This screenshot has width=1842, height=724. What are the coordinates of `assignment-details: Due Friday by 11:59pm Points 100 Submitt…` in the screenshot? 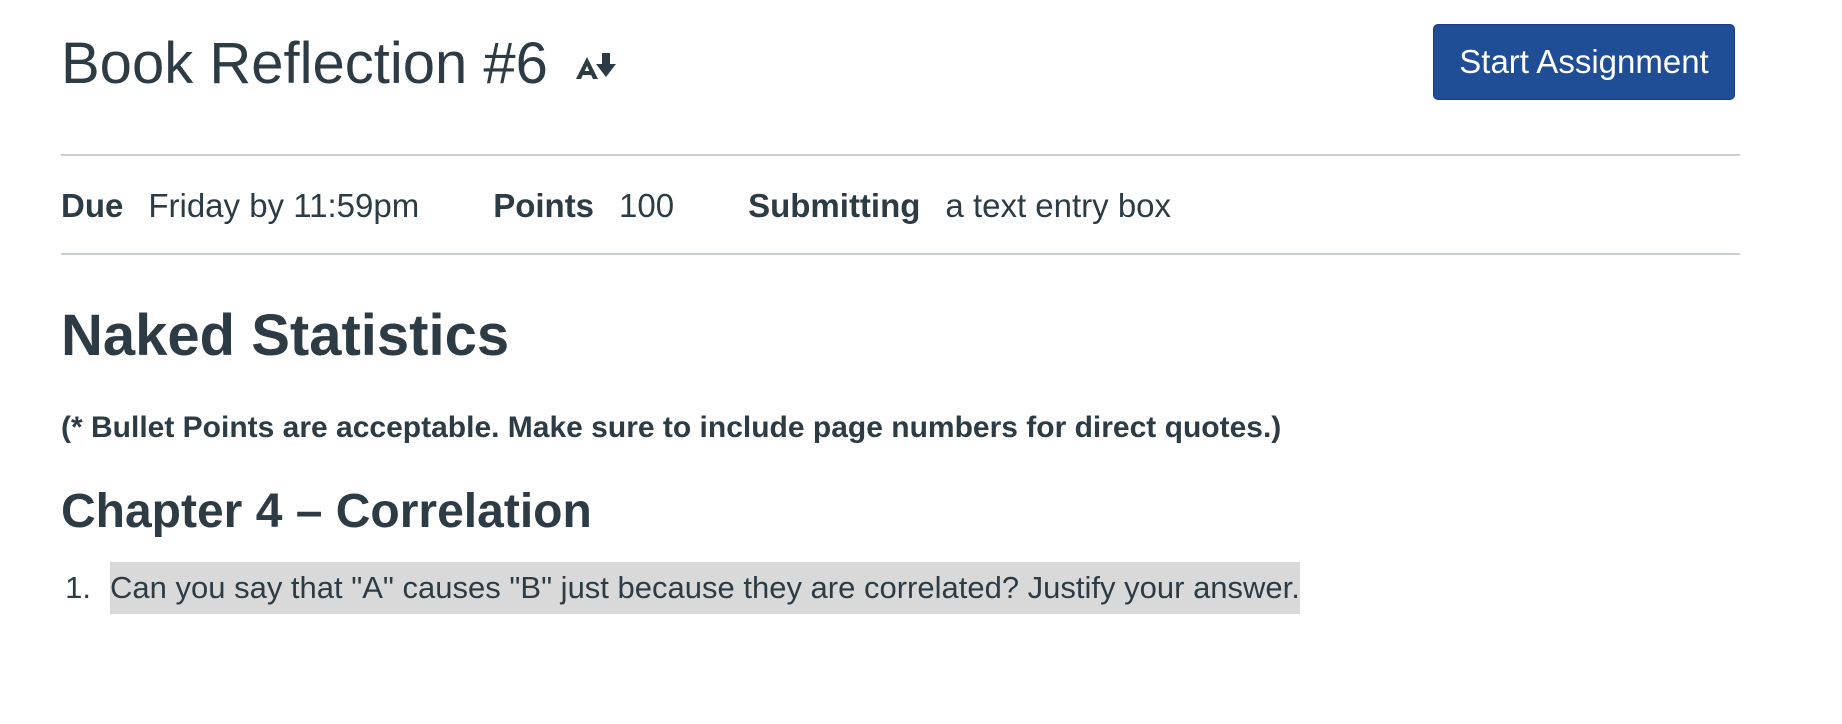 It's located at (653, 206).